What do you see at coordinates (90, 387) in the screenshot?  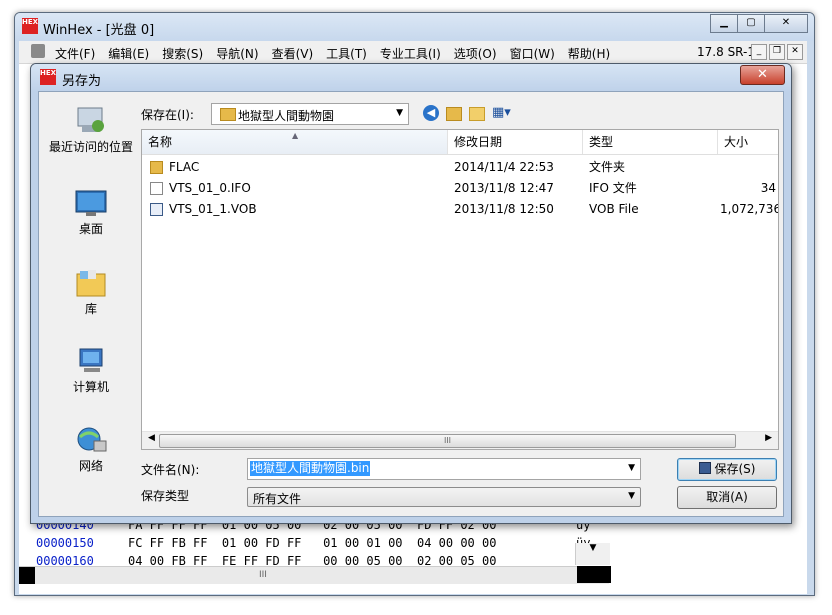 I see `place-label: 计算机` at bounding box center [90, 387].